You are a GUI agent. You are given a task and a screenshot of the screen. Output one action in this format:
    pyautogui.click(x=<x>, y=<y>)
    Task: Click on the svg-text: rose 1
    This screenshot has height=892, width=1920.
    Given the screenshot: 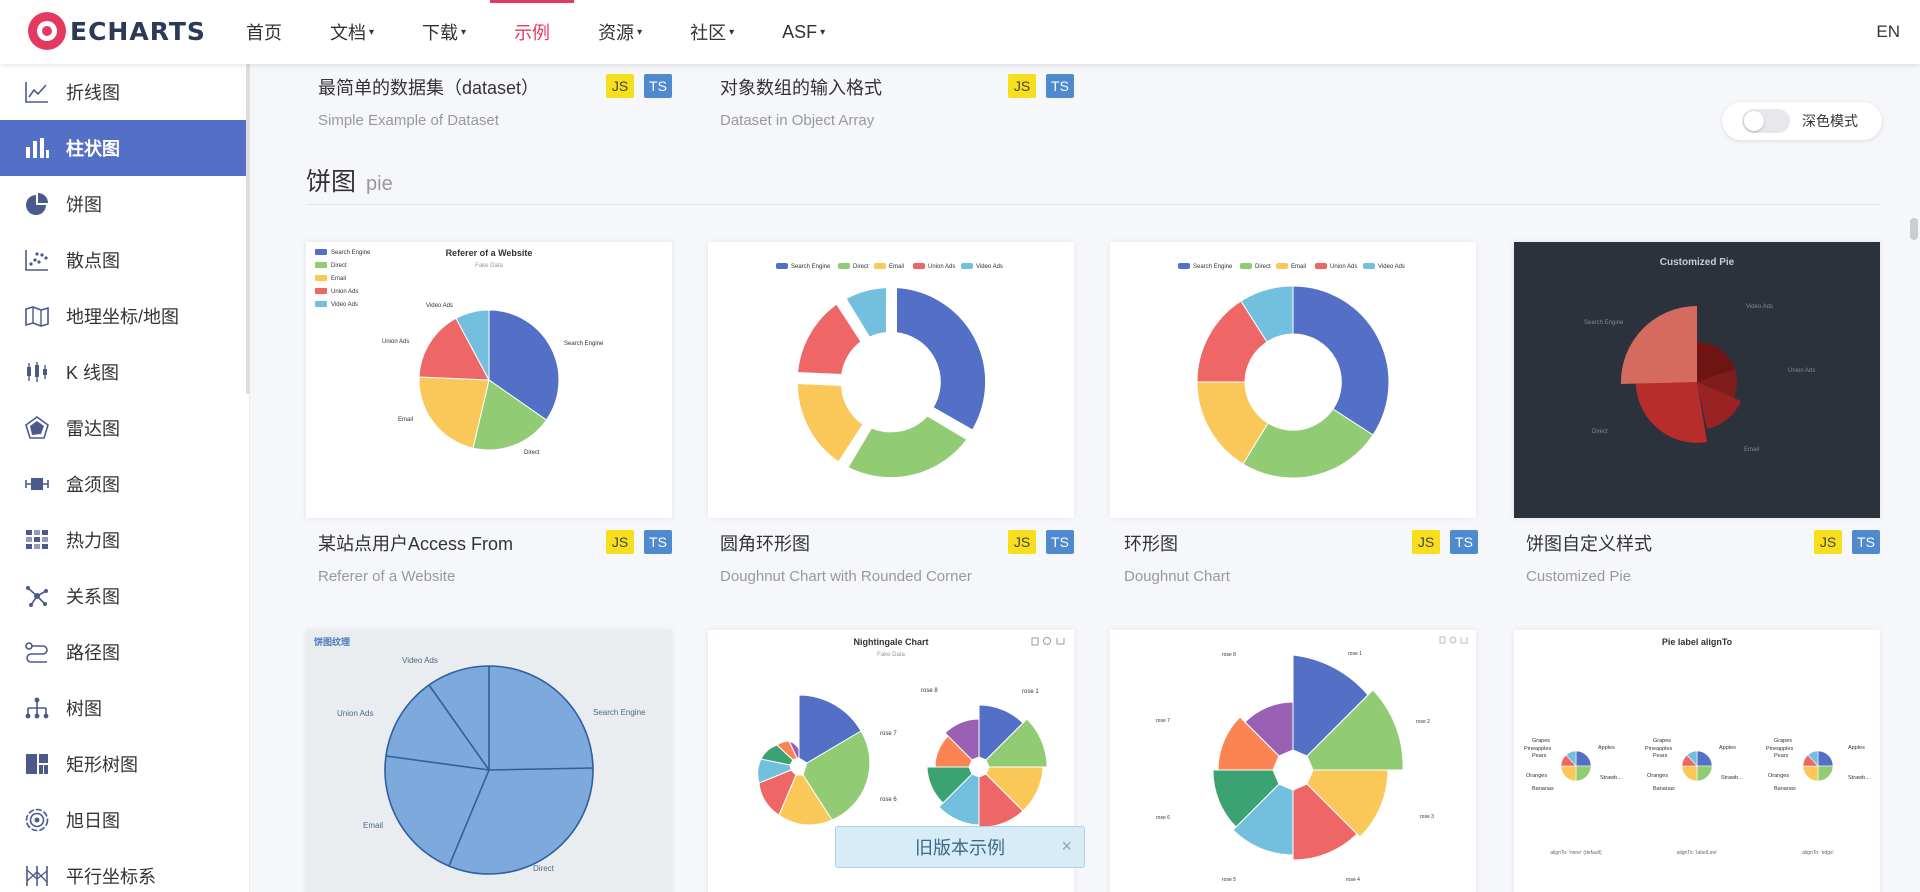 What is the action you would take?
    pyautogui.click(x=1030, y=692)
    